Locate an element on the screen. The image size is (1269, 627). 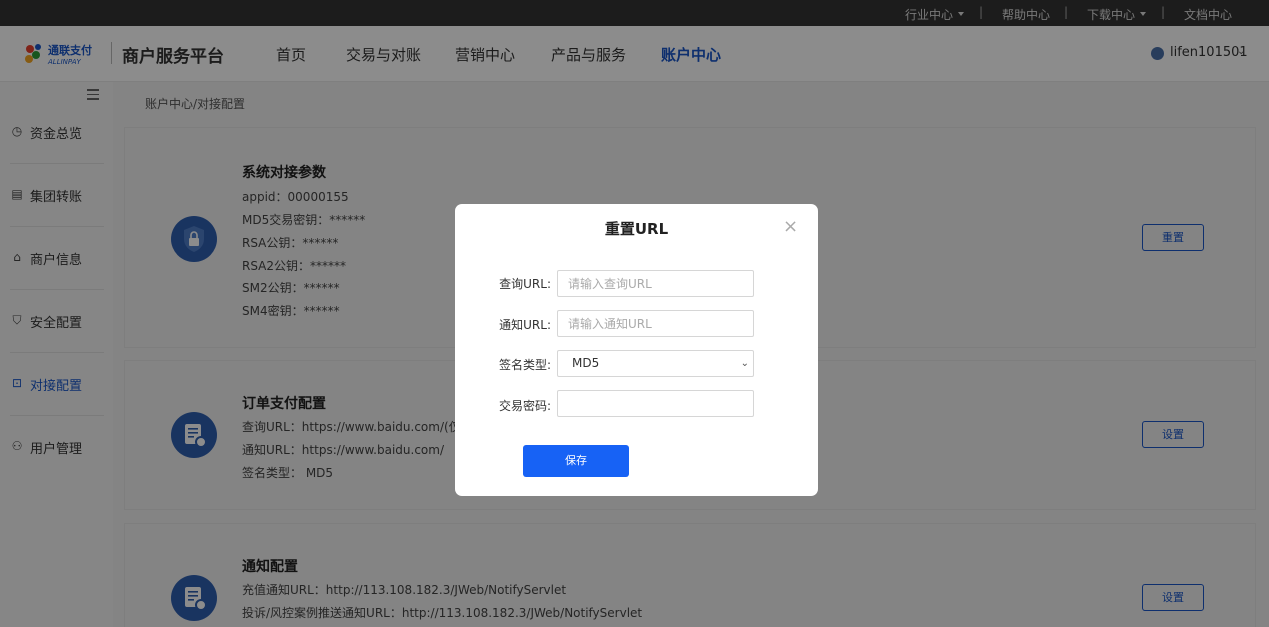
close-icon: × is located at coordinates (790, 226).